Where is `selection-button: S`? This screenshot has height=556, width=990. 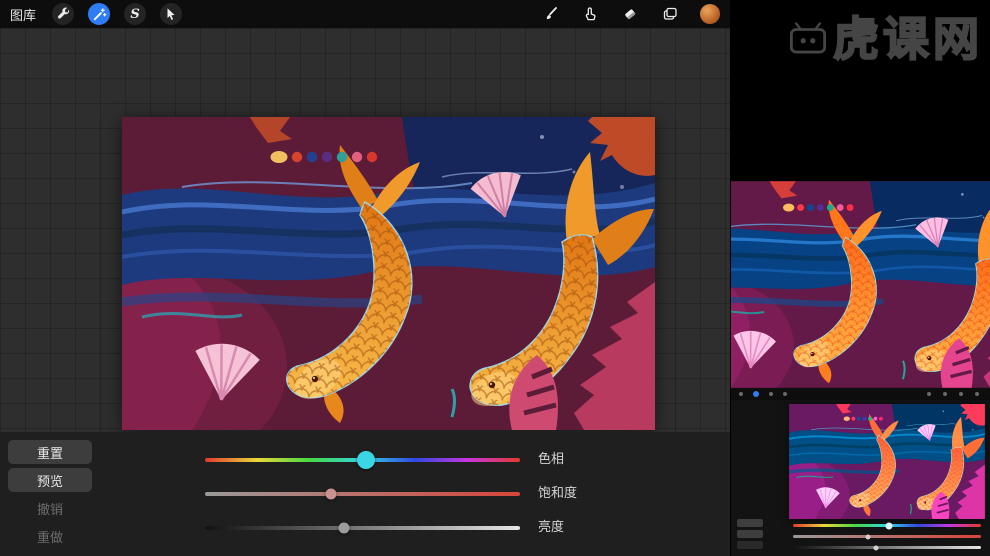 selection-button: S is located at coordinates (135, 14).